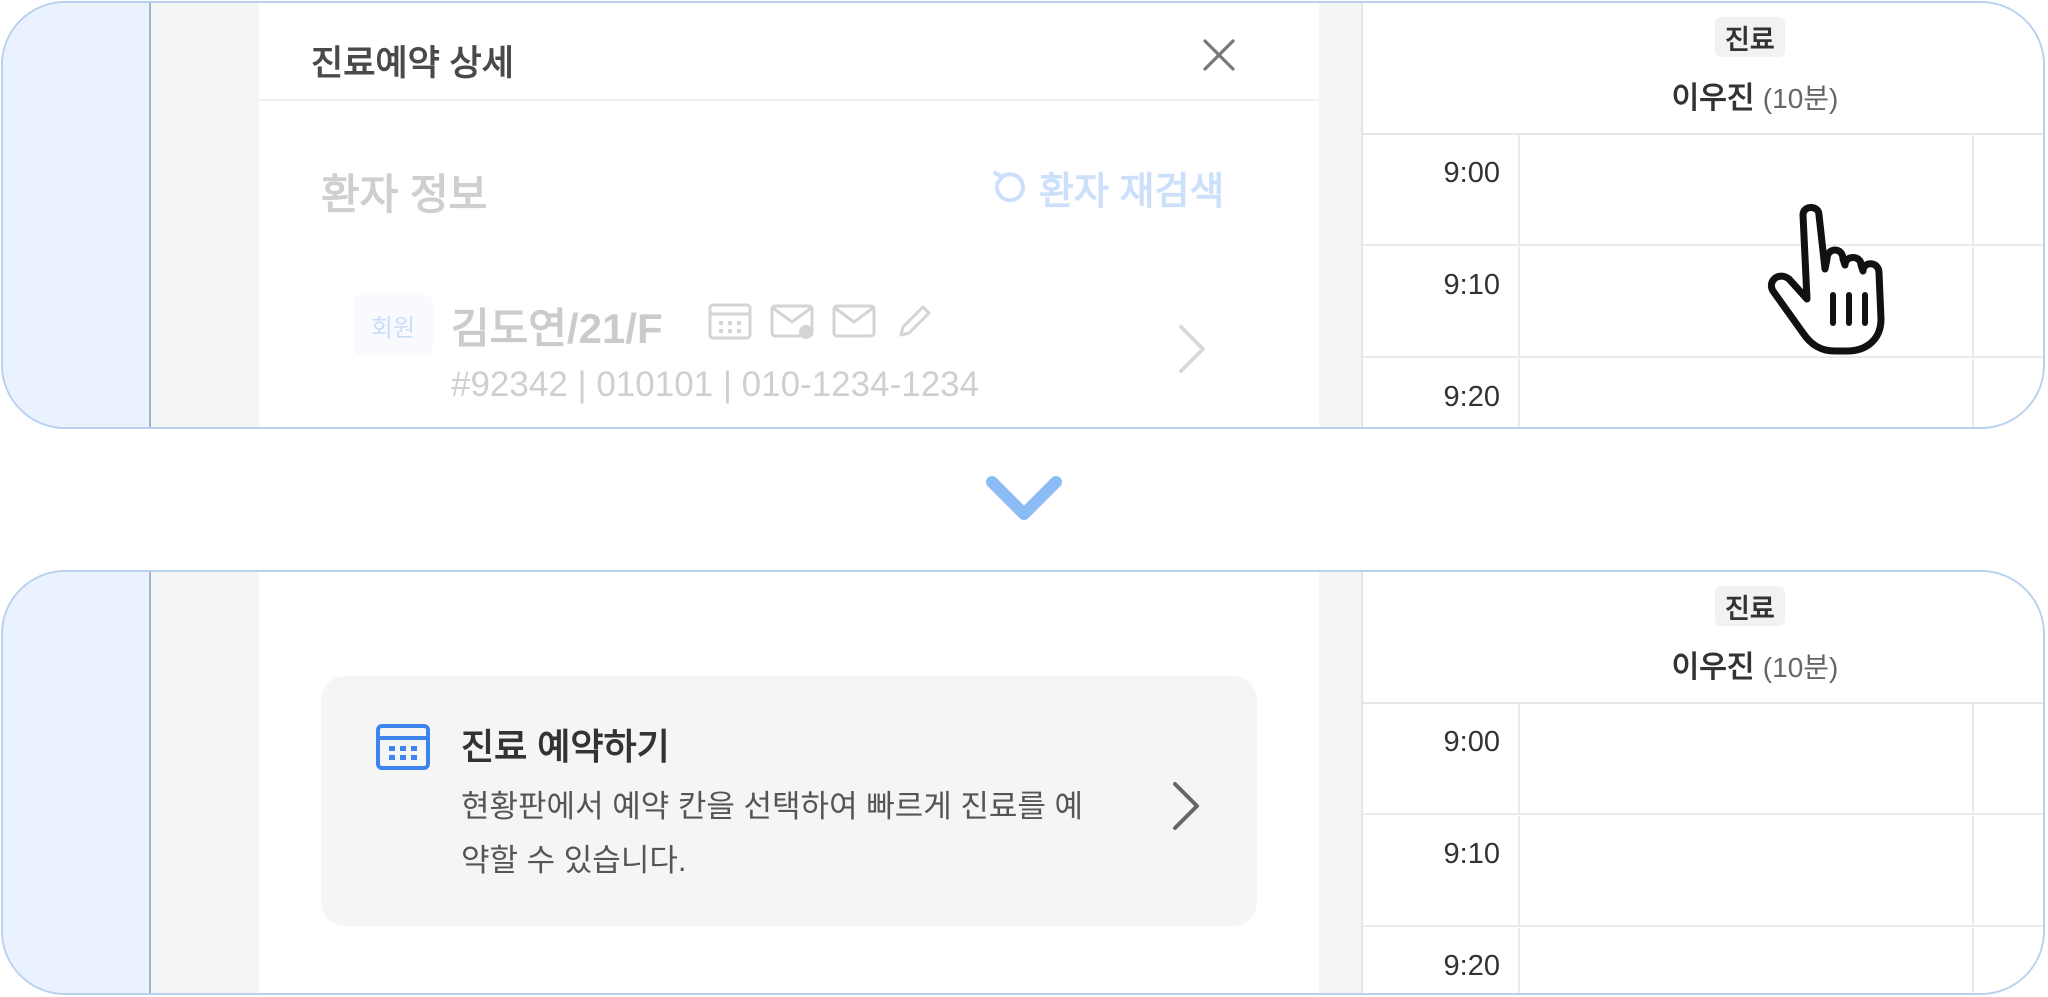  Describe the element at coordinates (393, 325) in the screenshot. I see `member-badge: 회원` at that location.